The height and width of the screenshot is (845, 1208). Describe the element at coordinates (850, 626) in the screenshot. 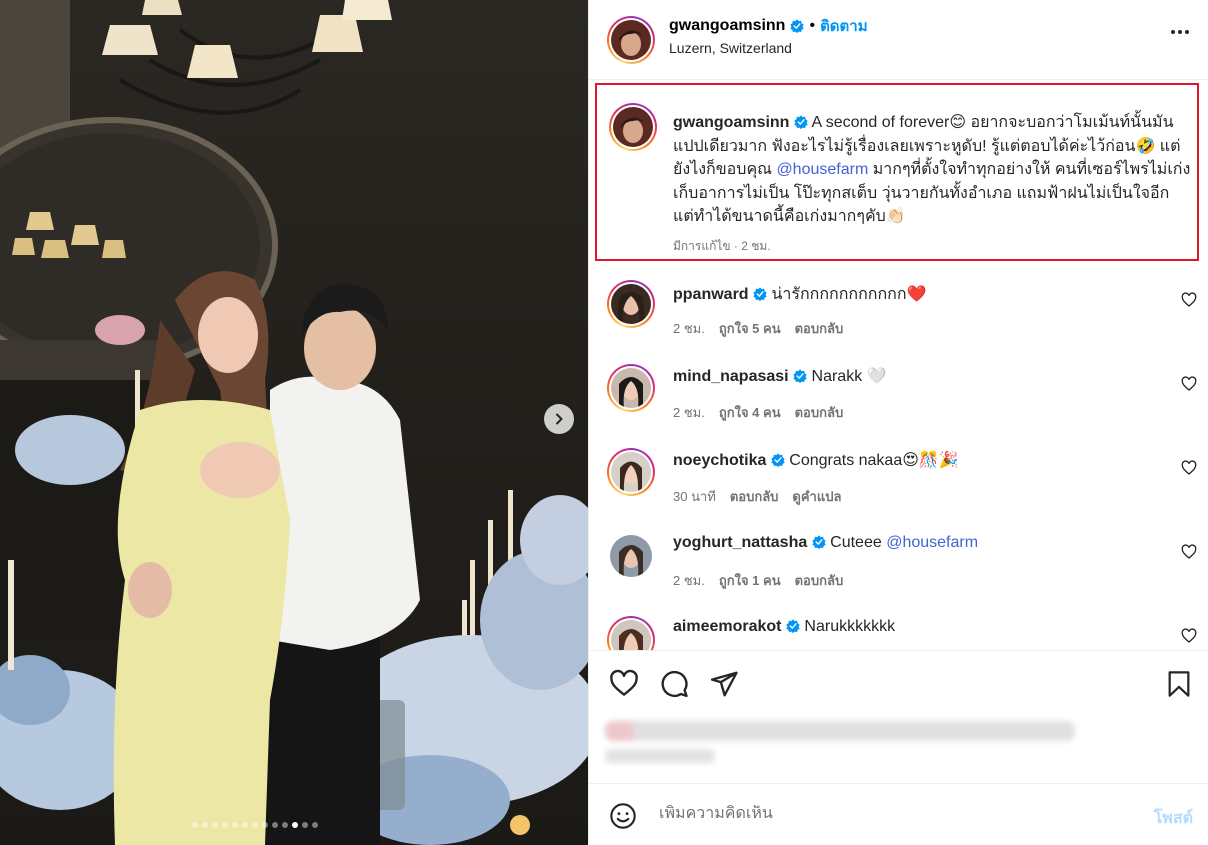

I see `comment-text: Narukkkkkkk` at that location.